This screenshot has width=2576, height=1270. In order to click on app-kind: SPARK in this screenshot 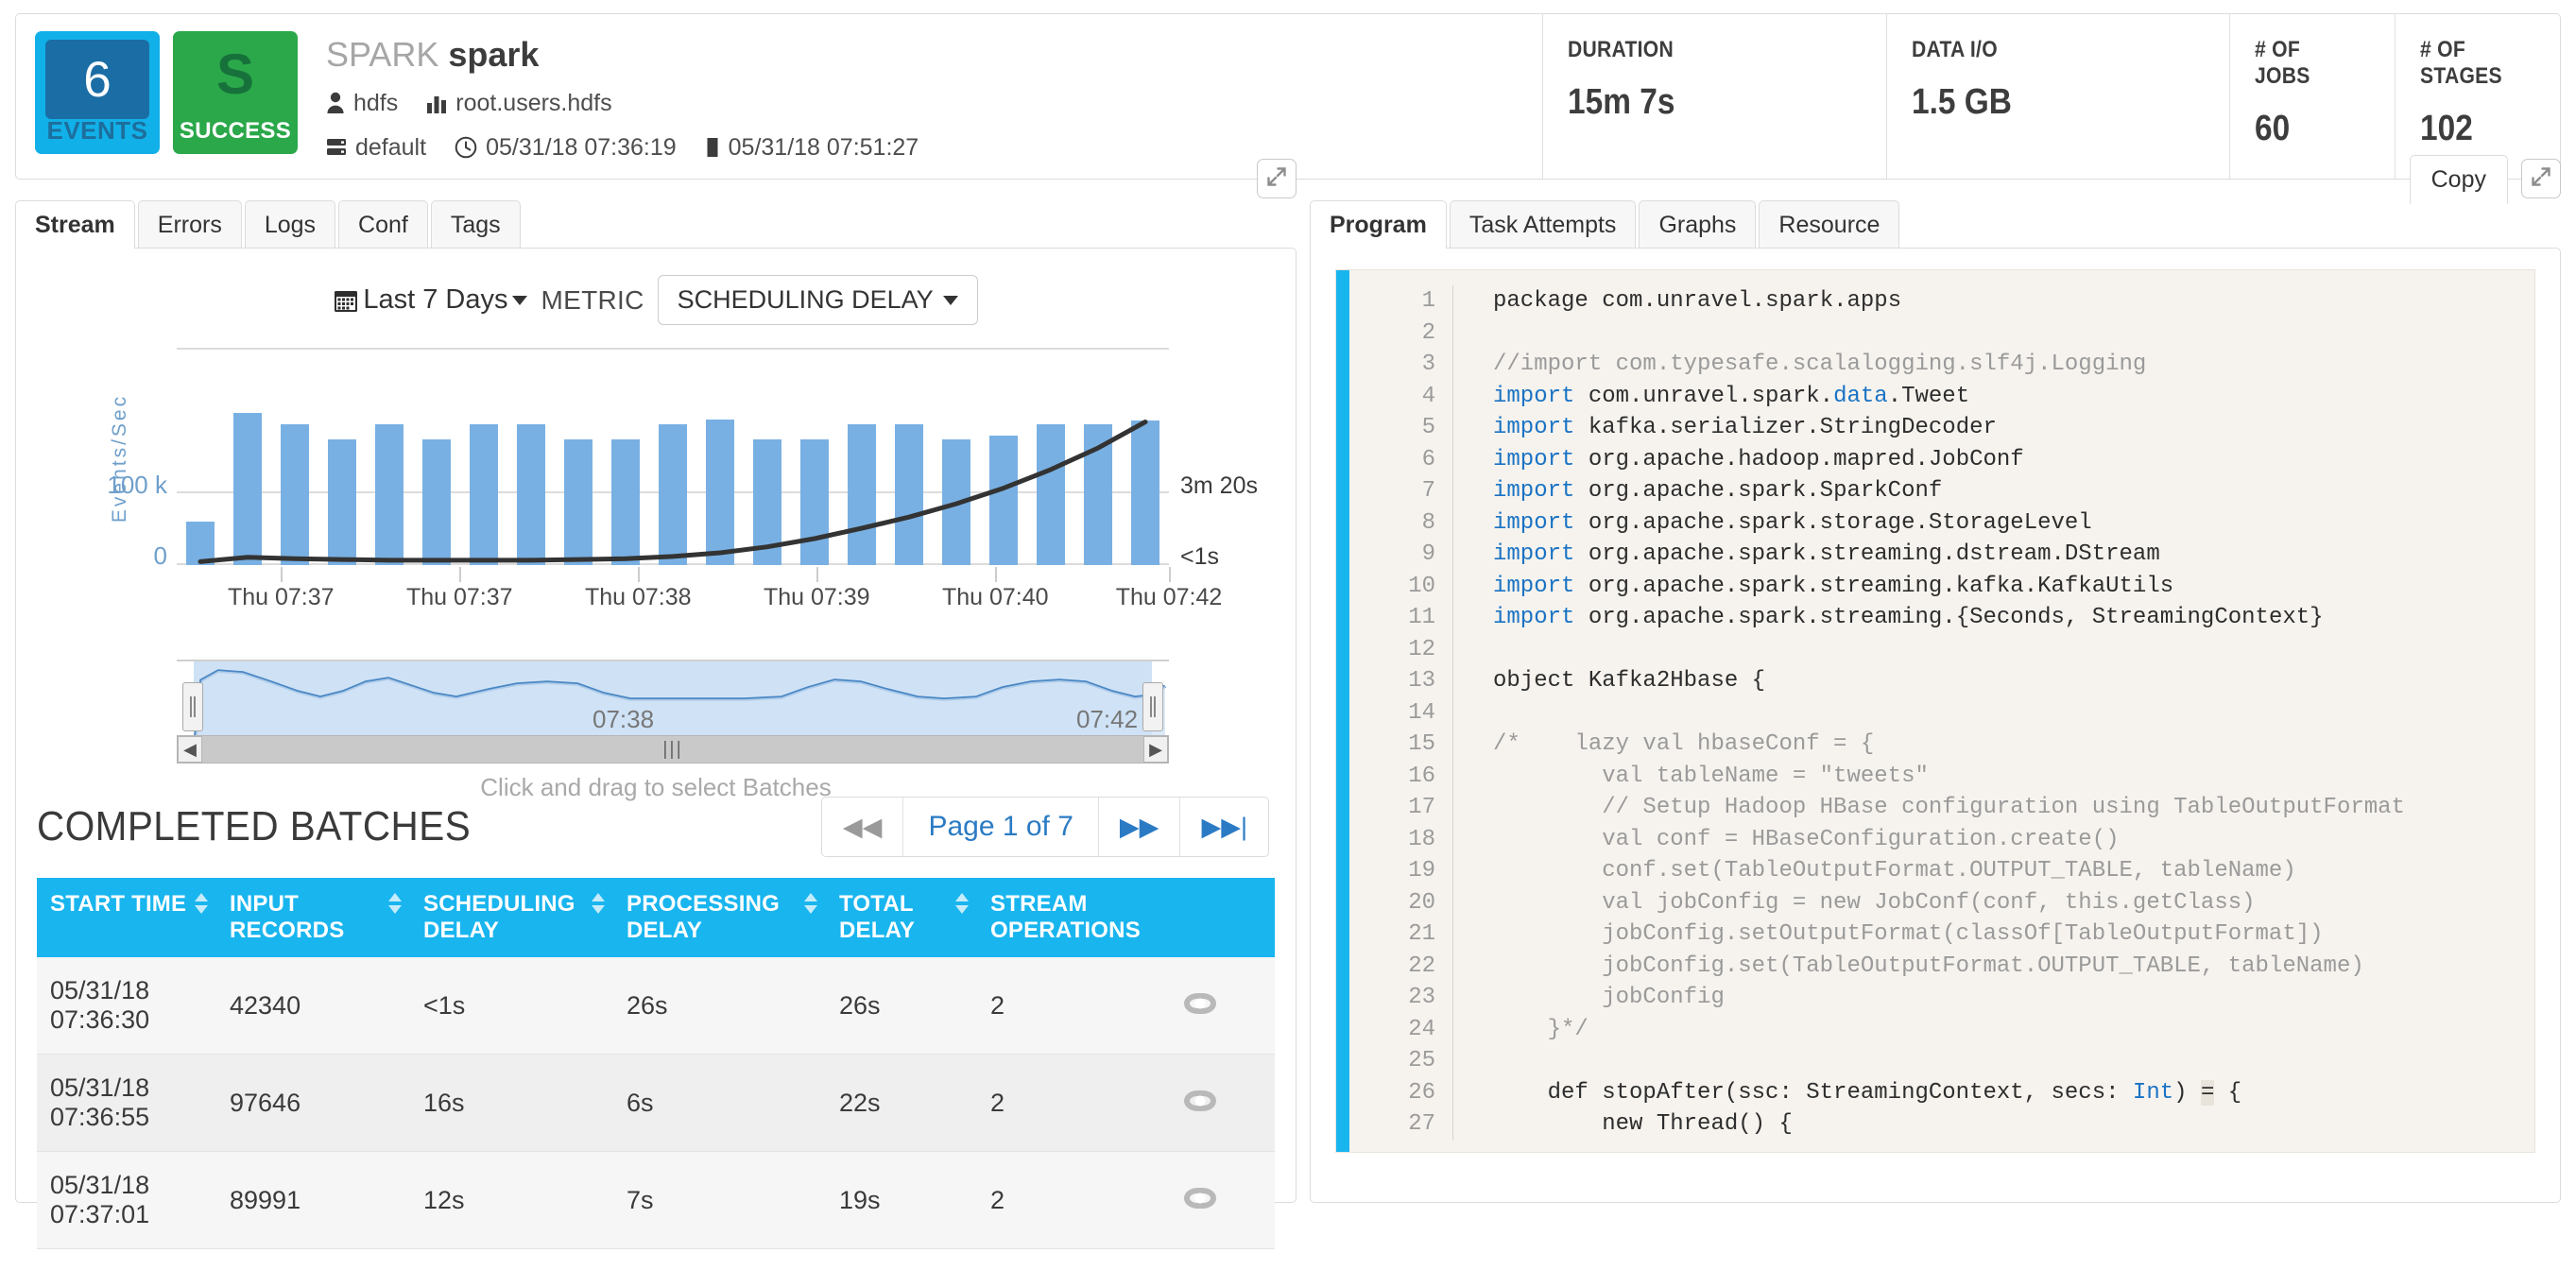, I will do `click(382, 54)`.